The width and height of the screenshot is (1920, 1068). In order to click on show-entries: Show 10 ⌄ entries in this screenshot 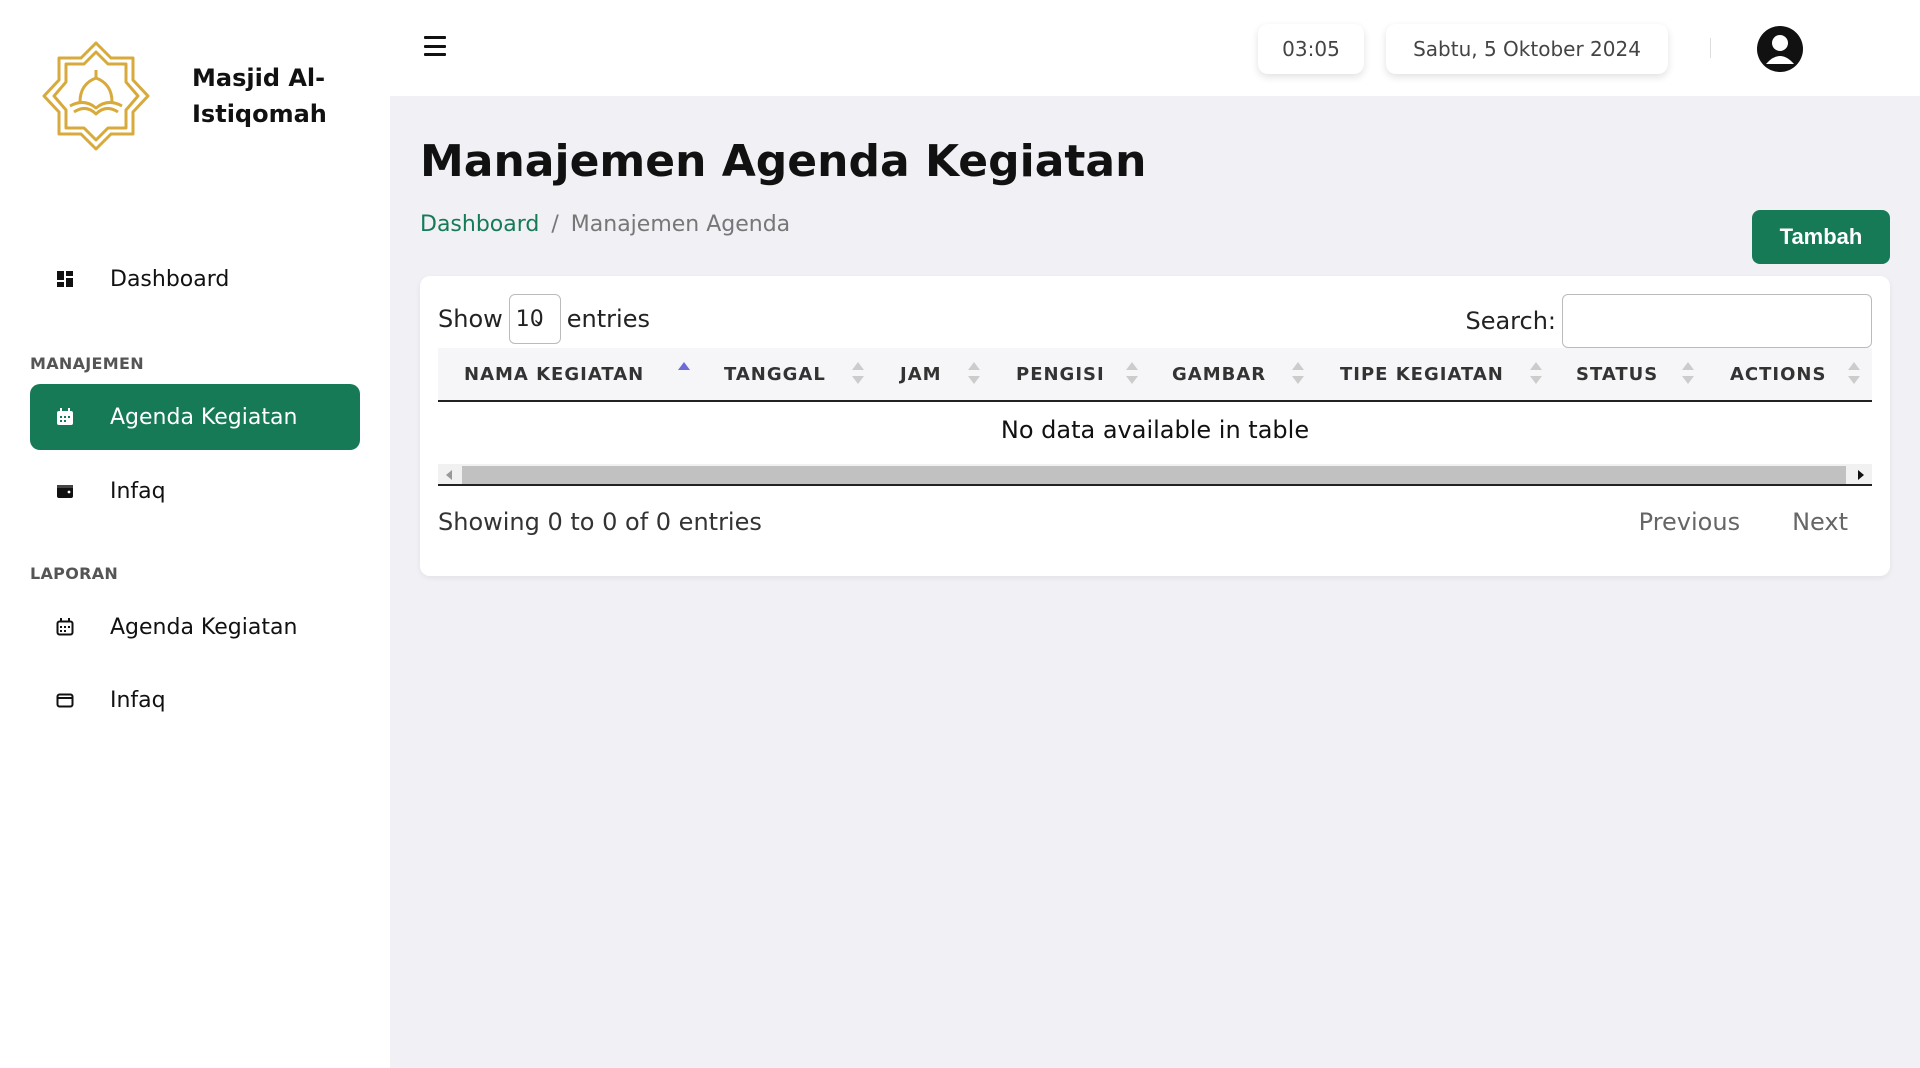, I will do `click(544, 319)`.